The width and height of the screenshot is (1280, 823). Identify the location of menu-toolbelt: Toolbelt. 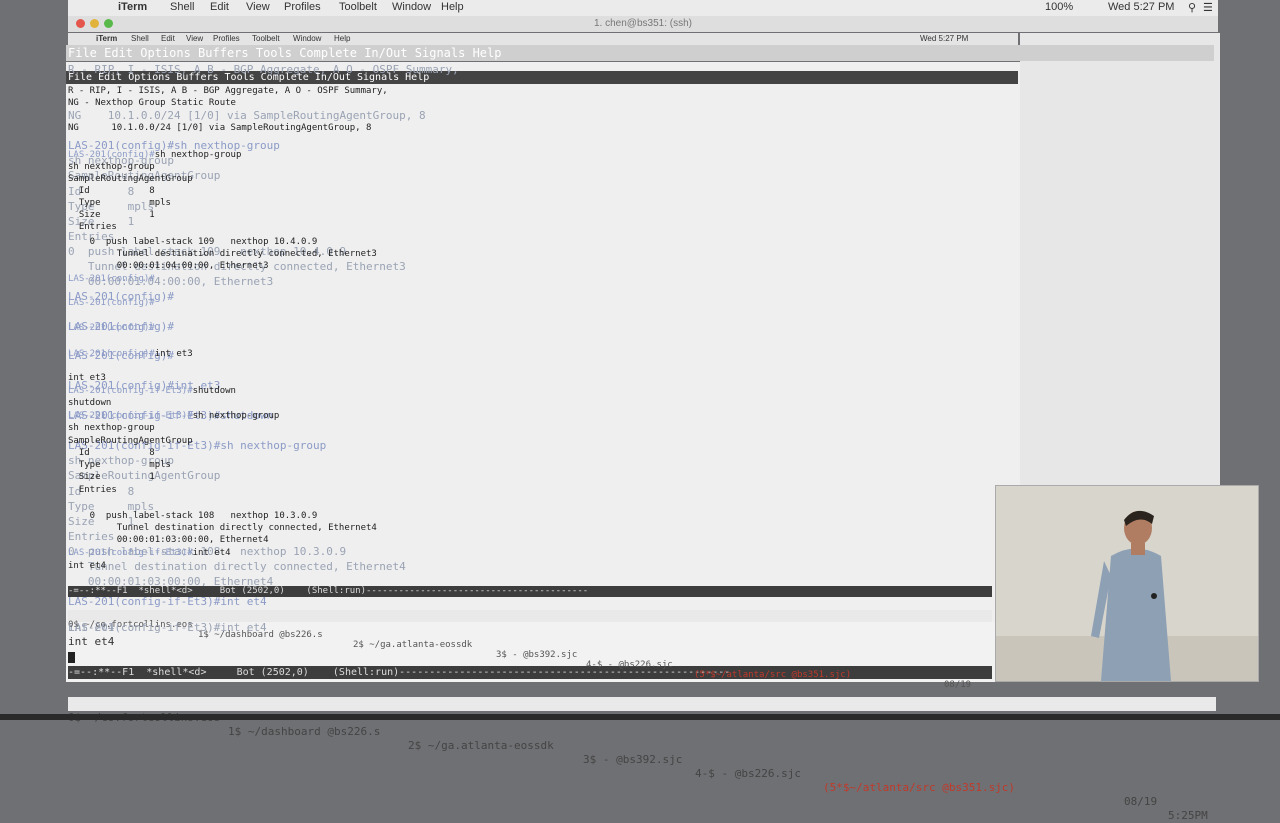
(358, 7).